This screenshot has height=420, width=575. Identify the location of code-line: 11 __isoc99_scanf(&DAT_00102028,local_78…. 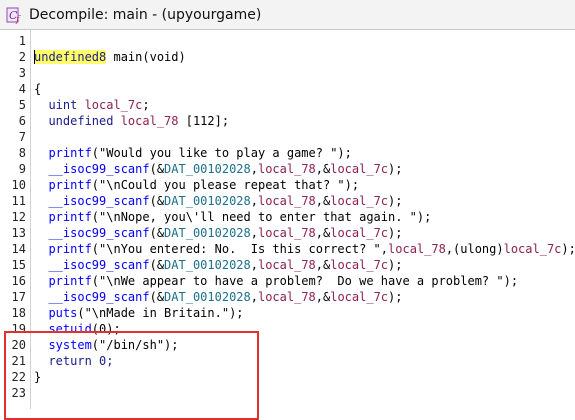
(287, 201).